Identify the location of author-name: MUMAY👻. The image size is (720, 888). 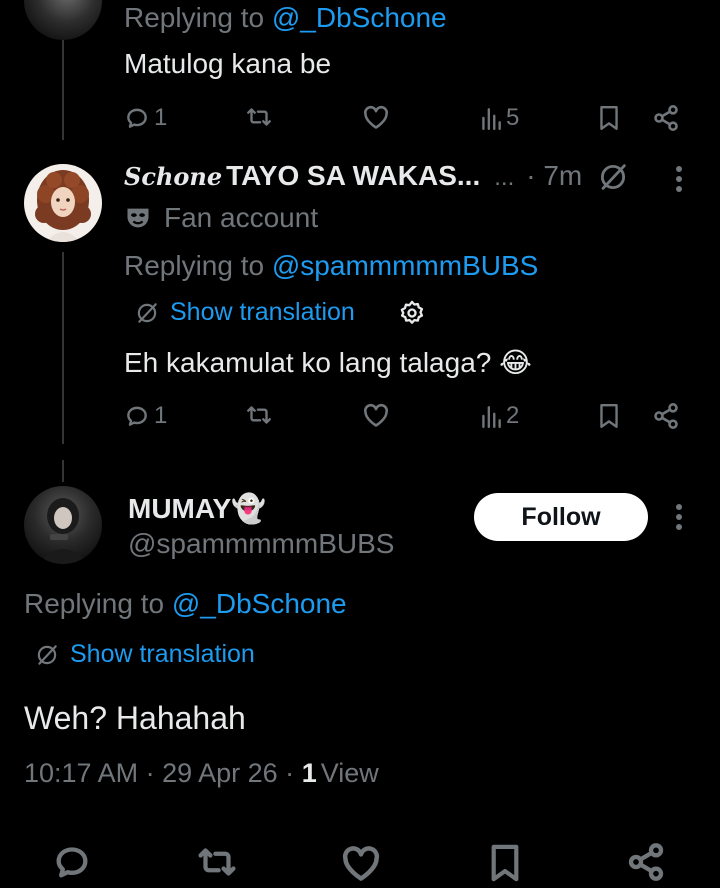
(197, 508).